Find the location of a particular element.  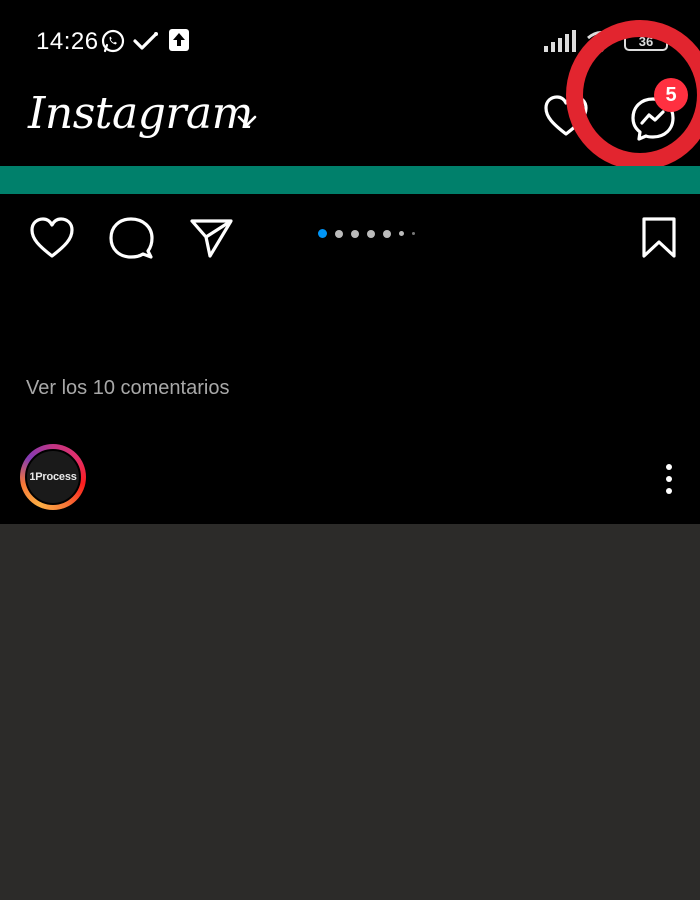

like-heart-icon is located at coordinates (52, 238).